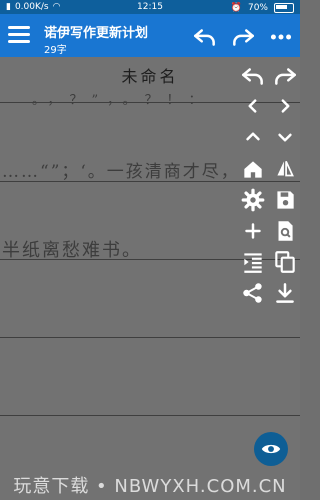  I want to click on indent-icon, so click(253, 262).